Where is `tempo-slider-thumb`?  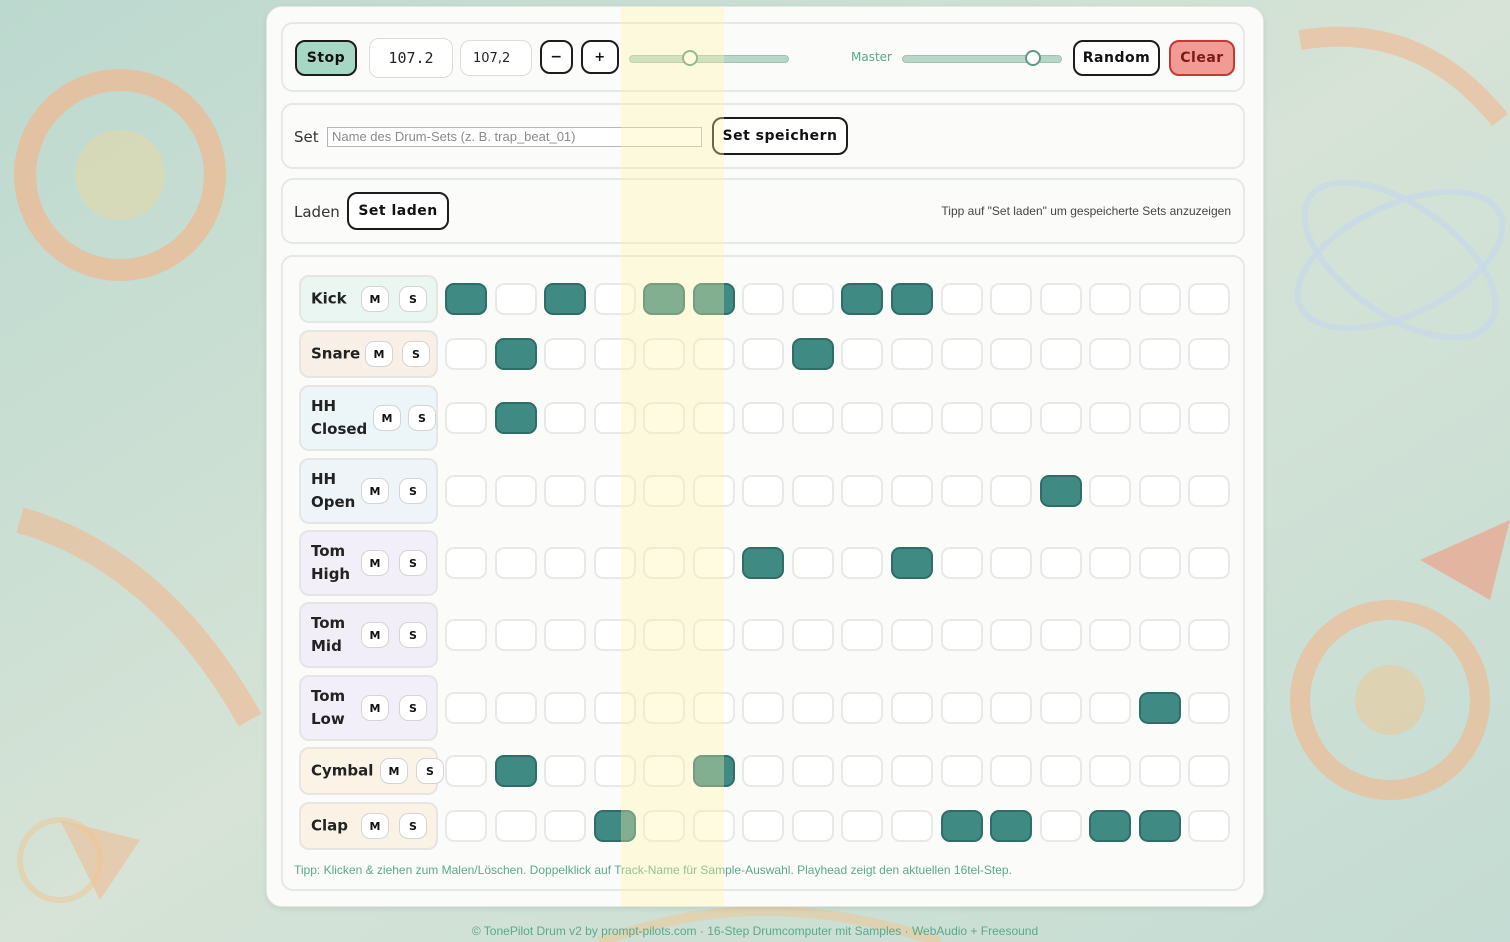
tempo-slider-thumb is located at coordinates (689, 58).